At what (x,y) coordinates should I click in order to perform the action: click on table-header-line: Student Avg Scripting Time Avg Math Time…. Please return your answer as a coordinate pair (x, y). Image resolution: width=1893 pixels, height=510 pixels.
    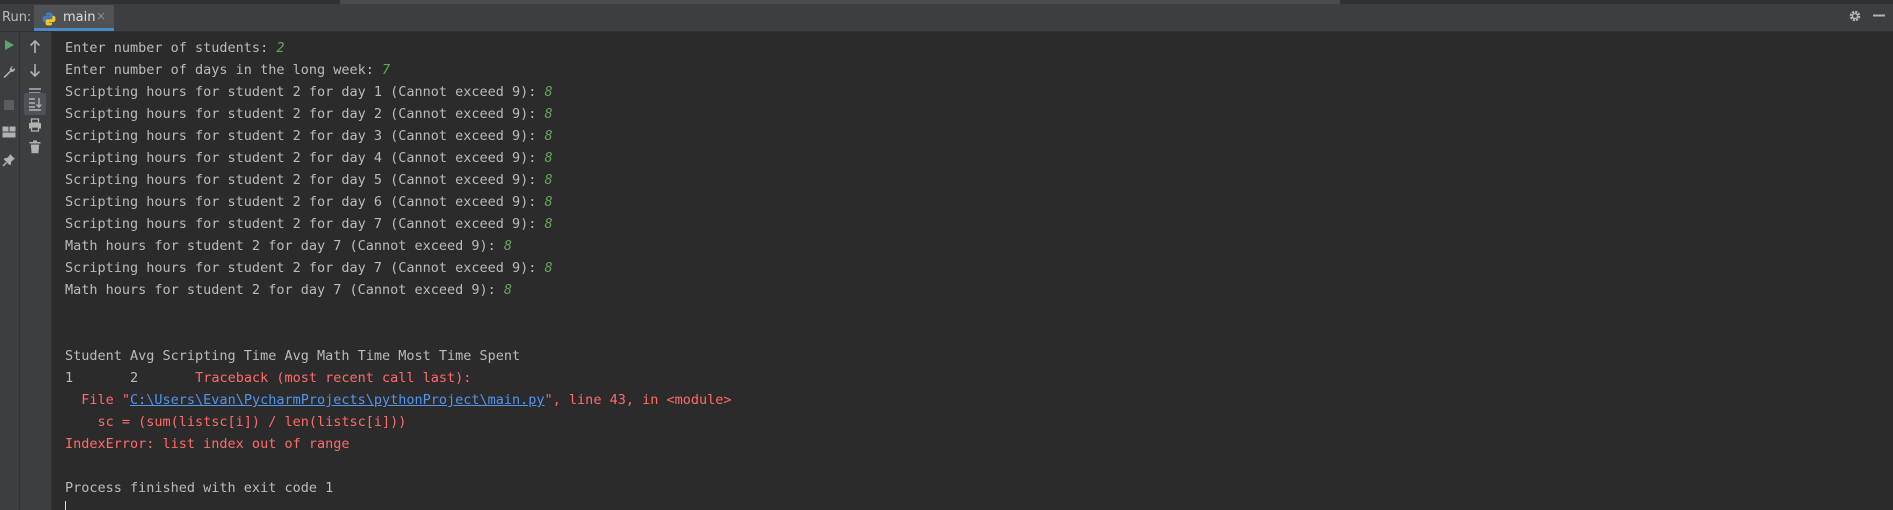
    Looking at the image, I should click on (293, 356).